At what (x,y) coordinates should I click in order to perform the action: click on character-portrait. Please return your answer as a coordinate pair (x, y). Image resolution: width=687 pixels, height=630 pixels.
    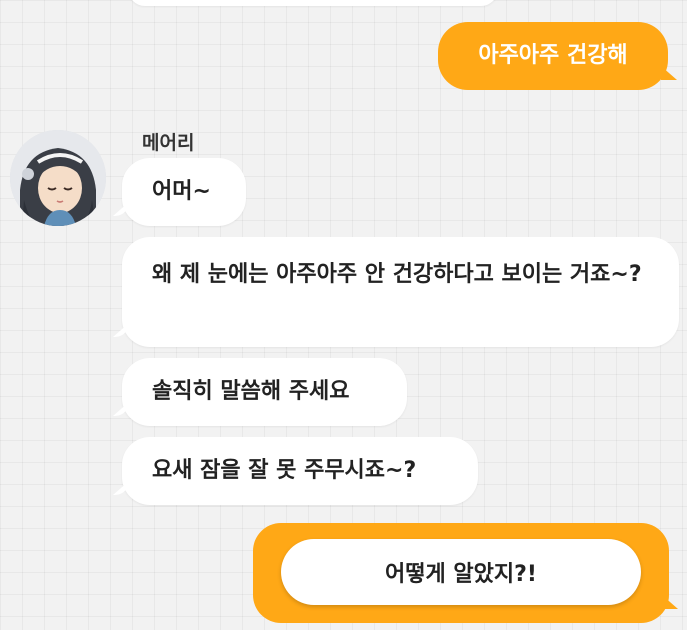
    Looking at the image, I should click on (58, 178).